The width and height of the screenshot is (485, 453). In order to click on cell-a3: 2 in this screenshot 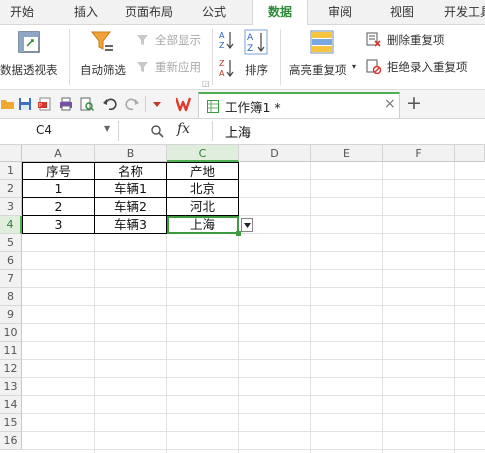, I will do `click(58, 207)`.